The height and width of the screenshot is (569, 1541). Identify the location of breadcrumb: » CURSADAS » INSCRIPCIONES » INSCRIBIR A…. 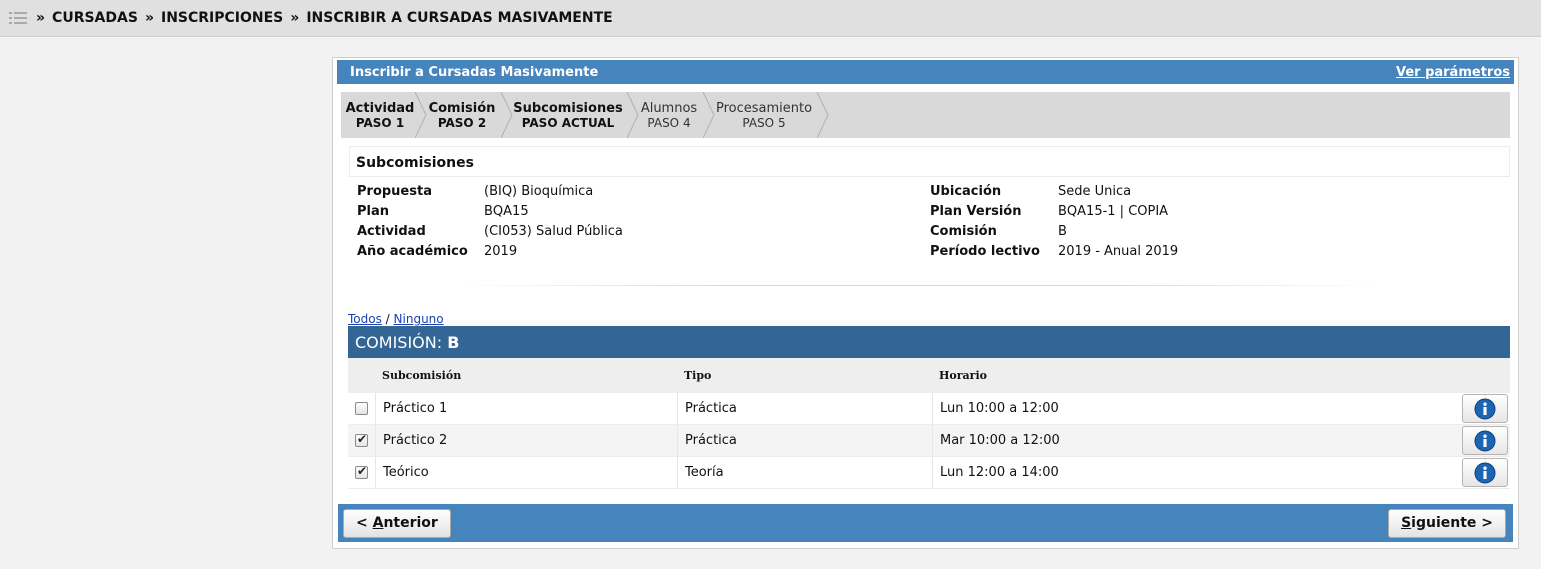
(328, 18).